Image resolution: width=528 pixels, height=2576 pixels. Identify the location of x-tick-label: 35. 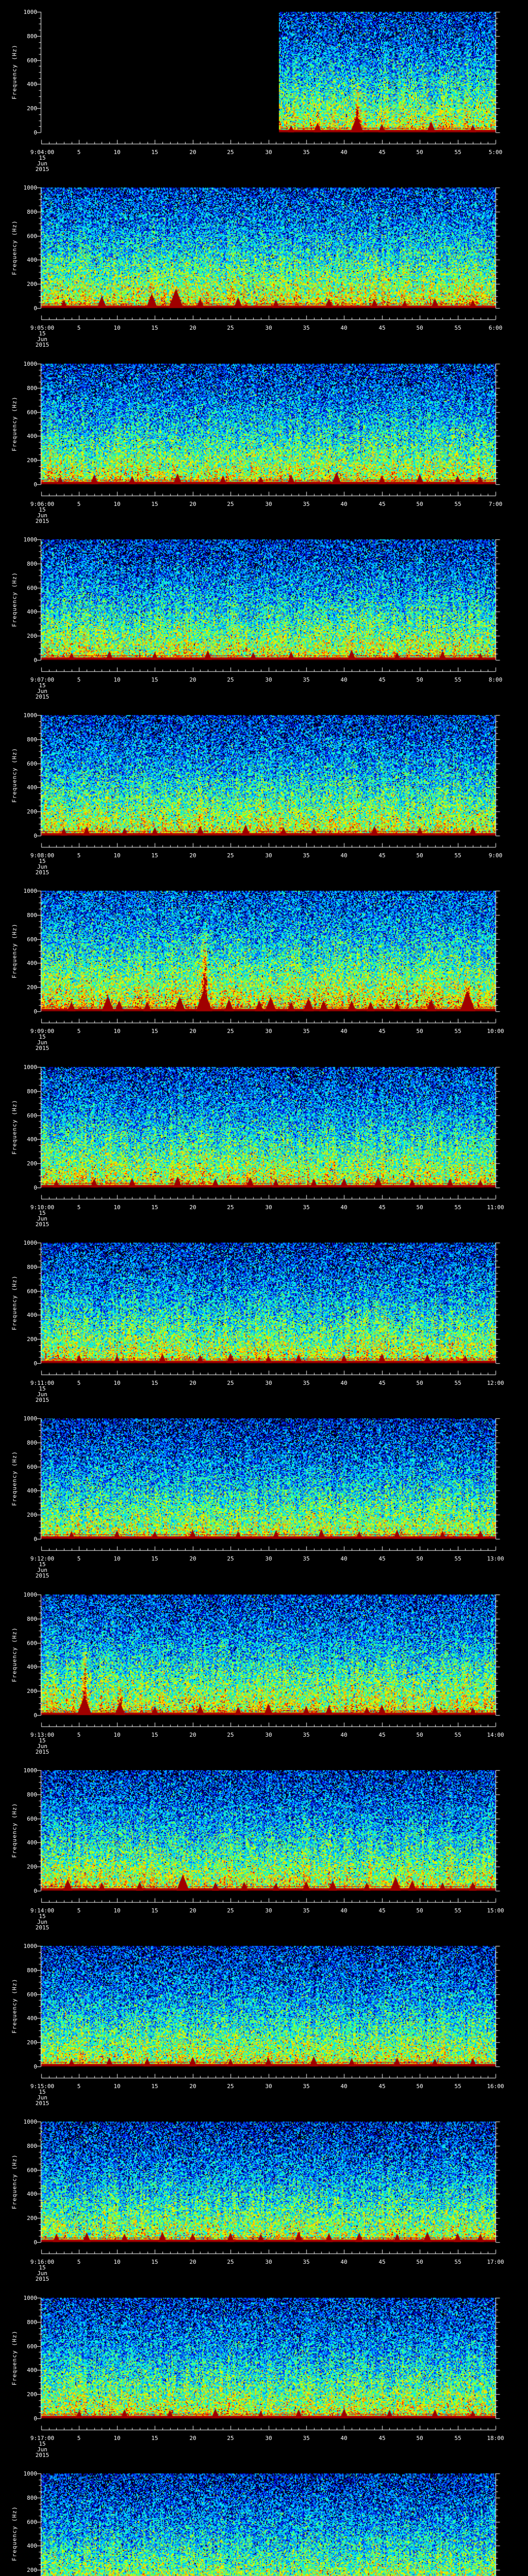
(307, 856).